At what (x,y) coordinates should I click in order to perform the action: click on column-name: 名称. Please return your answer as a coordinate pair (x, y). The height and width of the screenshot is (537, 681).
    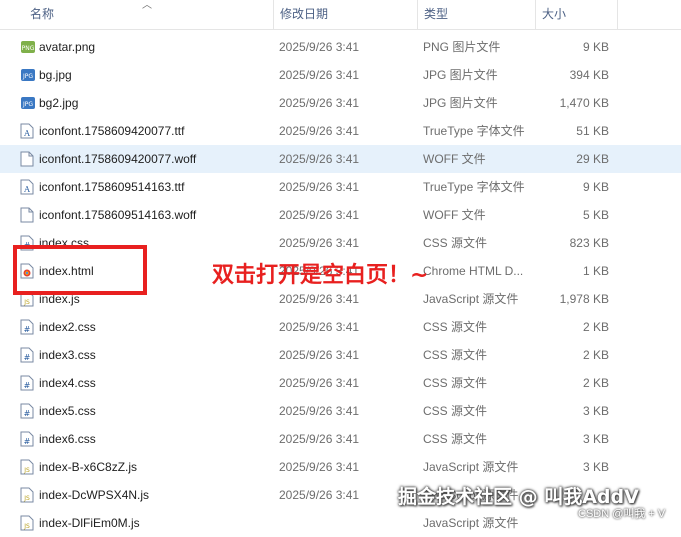
    Looking at the image, I should click on (42, 14).